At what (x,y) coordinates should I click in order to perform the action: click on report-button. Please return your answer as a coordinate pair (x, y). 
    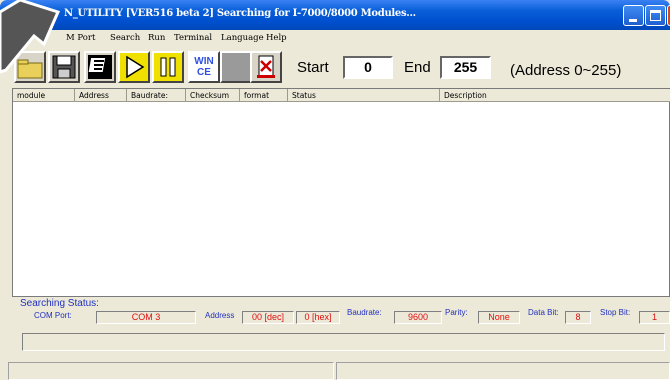
    Looking at the image, I should click on (100, 67).